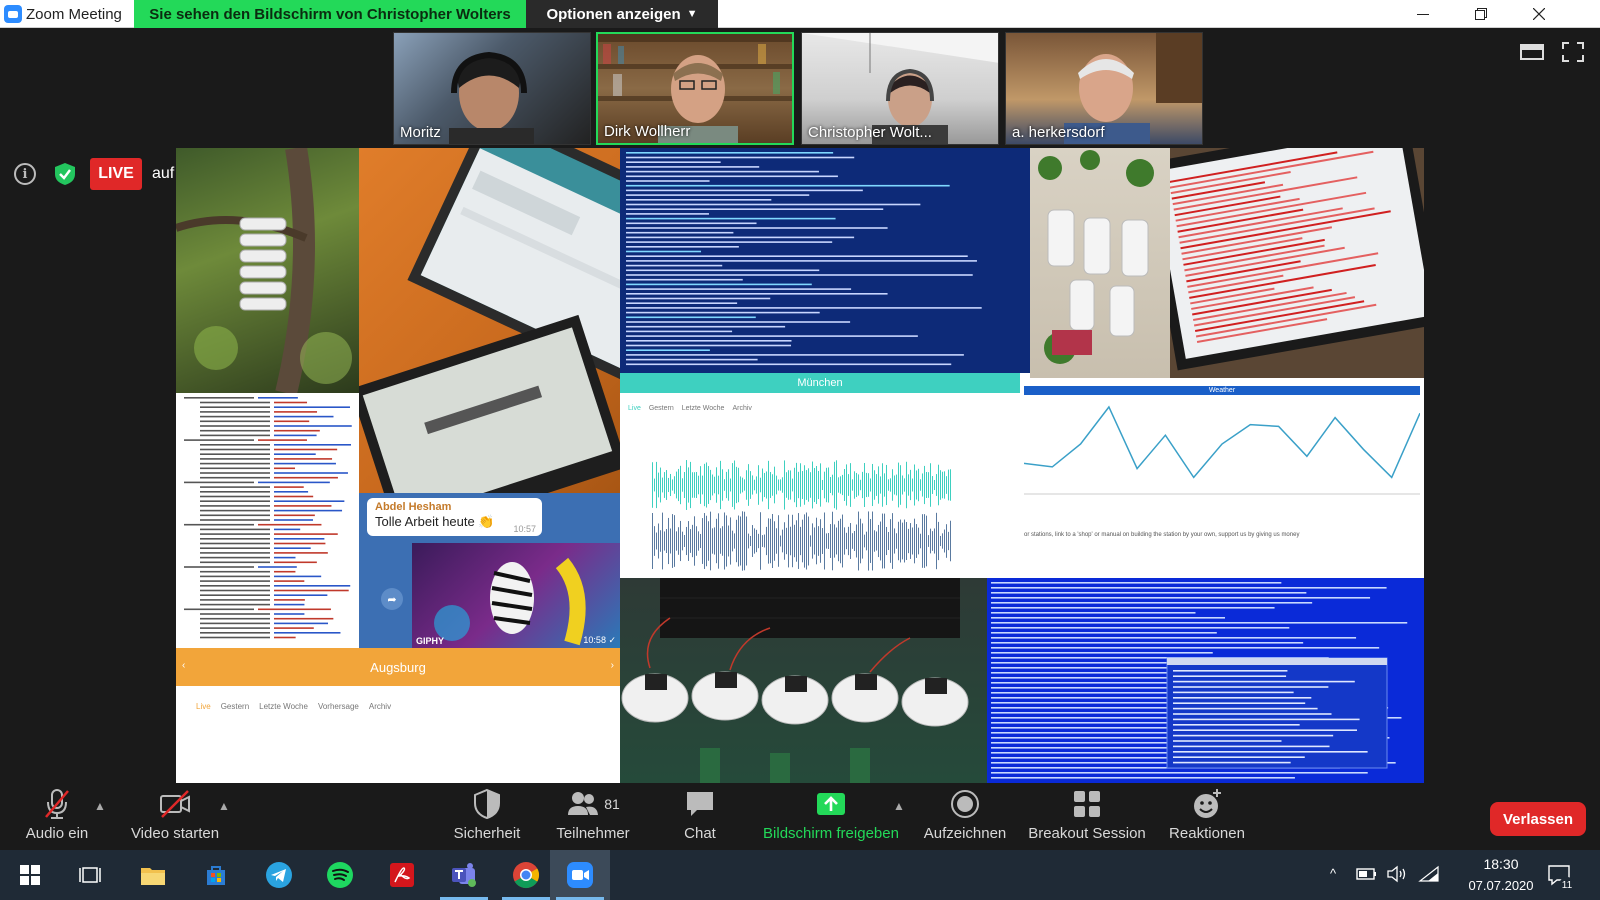 The height and width of the screenshot is (900, 1600). I want to click on clock-time: 18:30, so click(1501, 864).